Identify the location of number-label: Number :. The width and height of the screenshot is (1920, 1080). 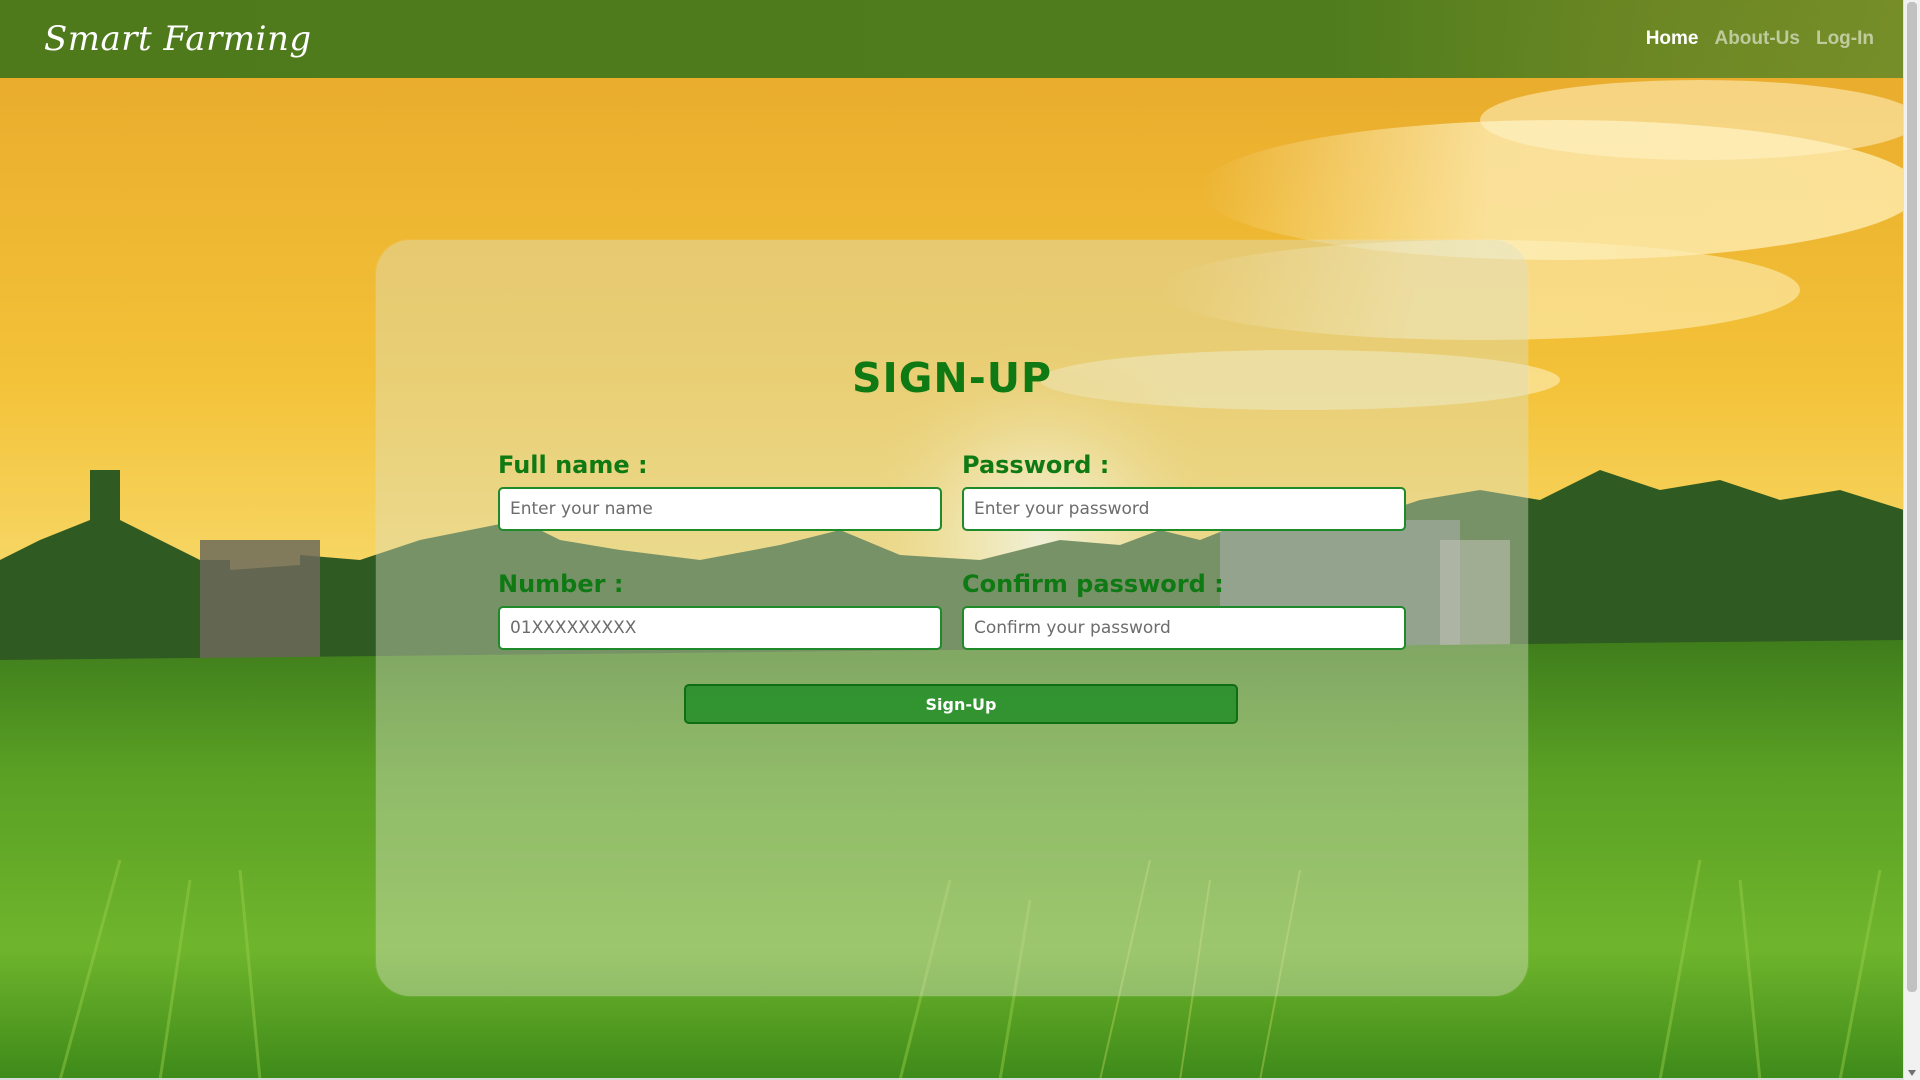
(561, 584).